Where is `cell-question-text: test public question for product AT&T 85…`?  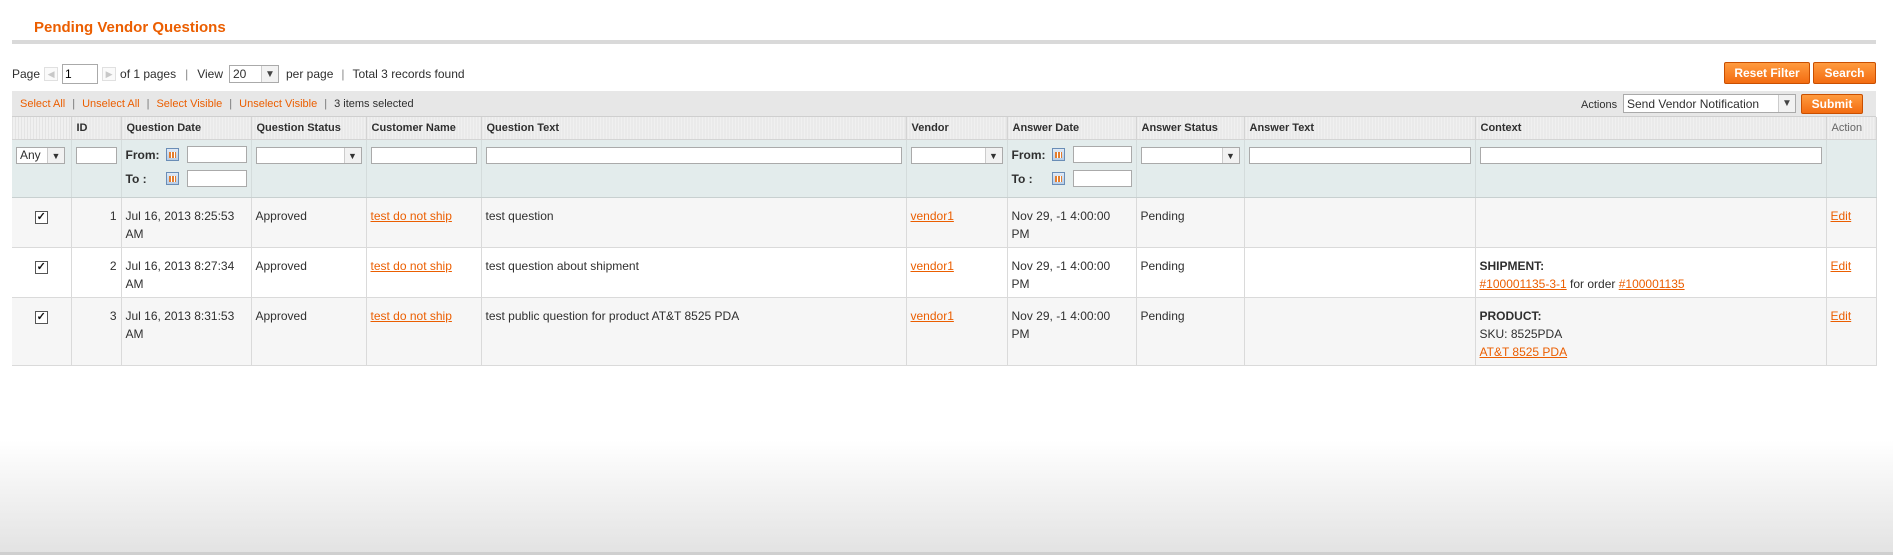
cell-question-text: test public question for product AT&T 85… is located at coordinates (694, 331).